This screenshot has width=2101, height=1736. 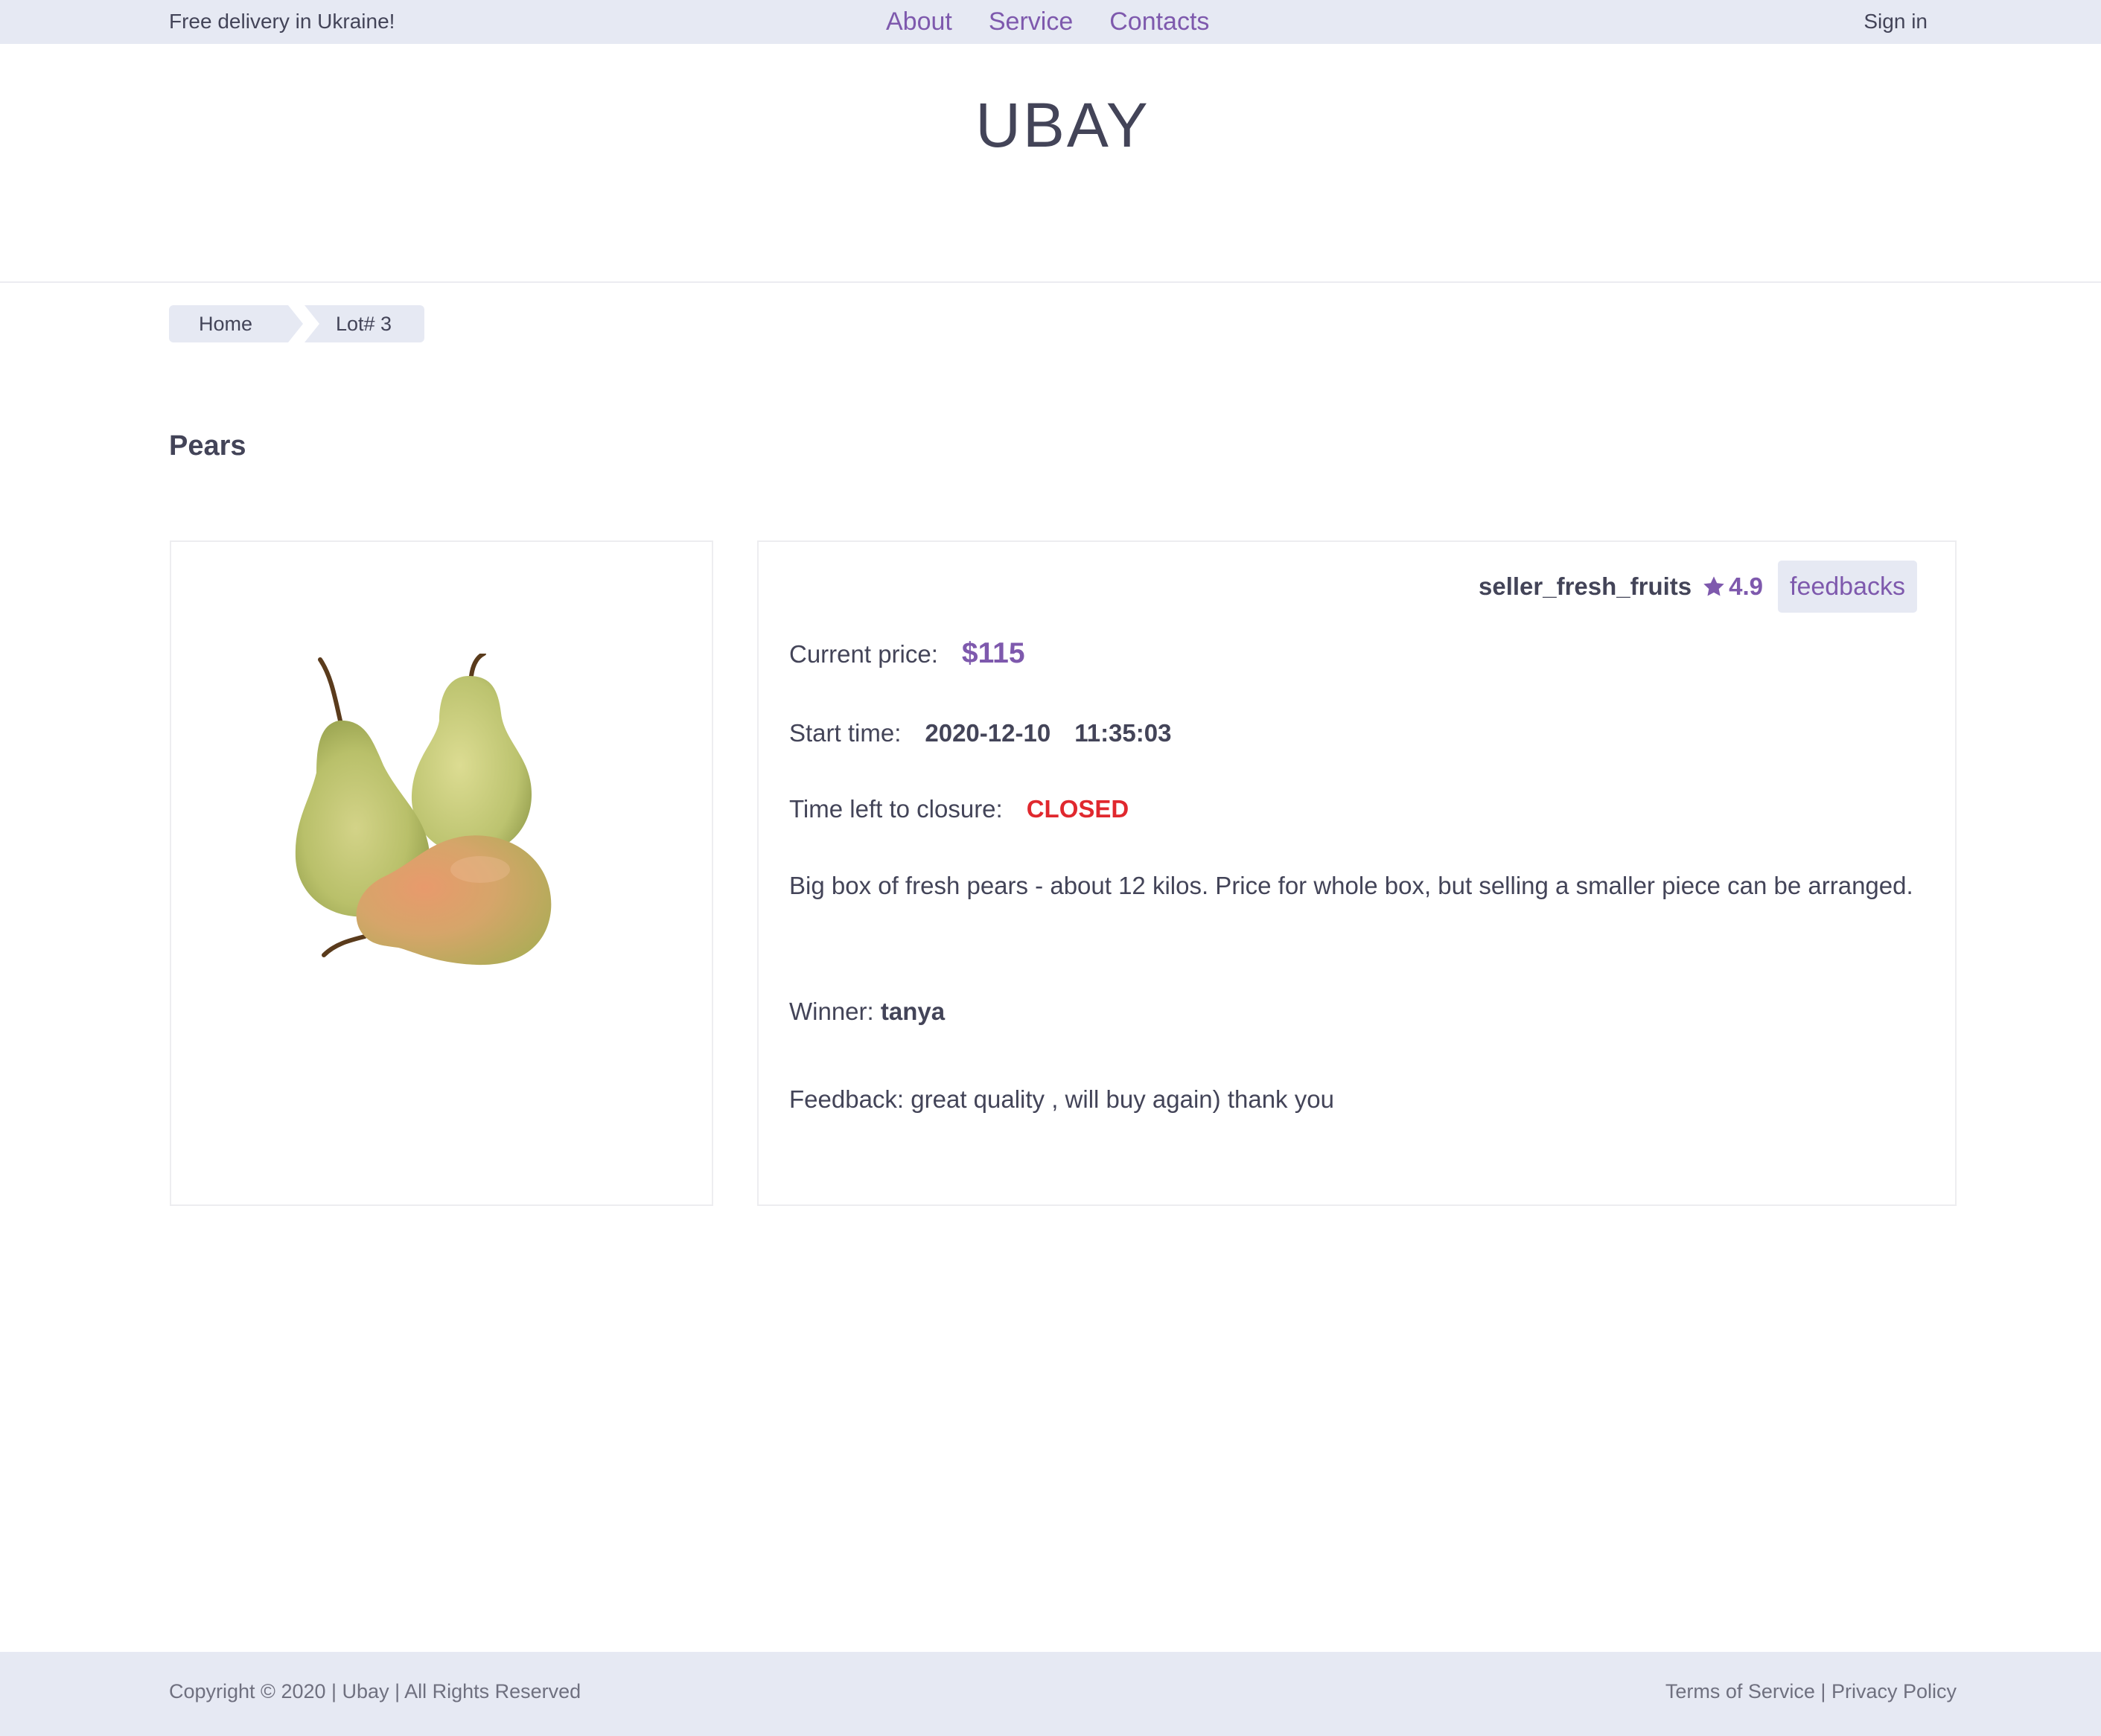 I want to click on pears-image, so click(x=423, y=810).